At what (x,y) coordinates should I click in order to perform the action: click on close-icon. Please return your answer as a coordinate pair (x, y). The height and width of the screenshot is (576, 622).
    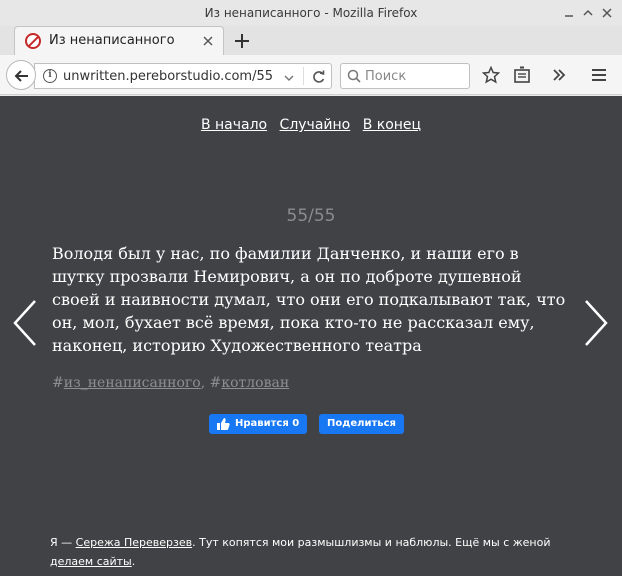
    Looking at the image, I should click on (208, 41).